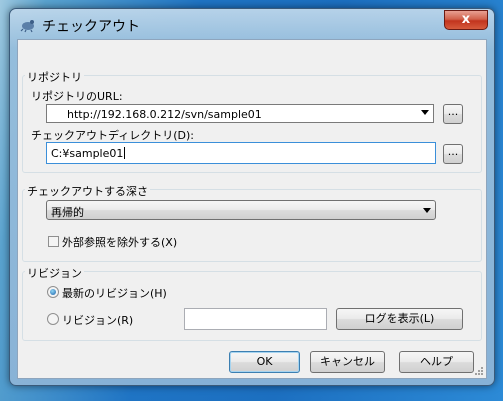  Describe the element at coordinates (53, 319) in the screenshot. I see `specific-revision-radio` at that location.